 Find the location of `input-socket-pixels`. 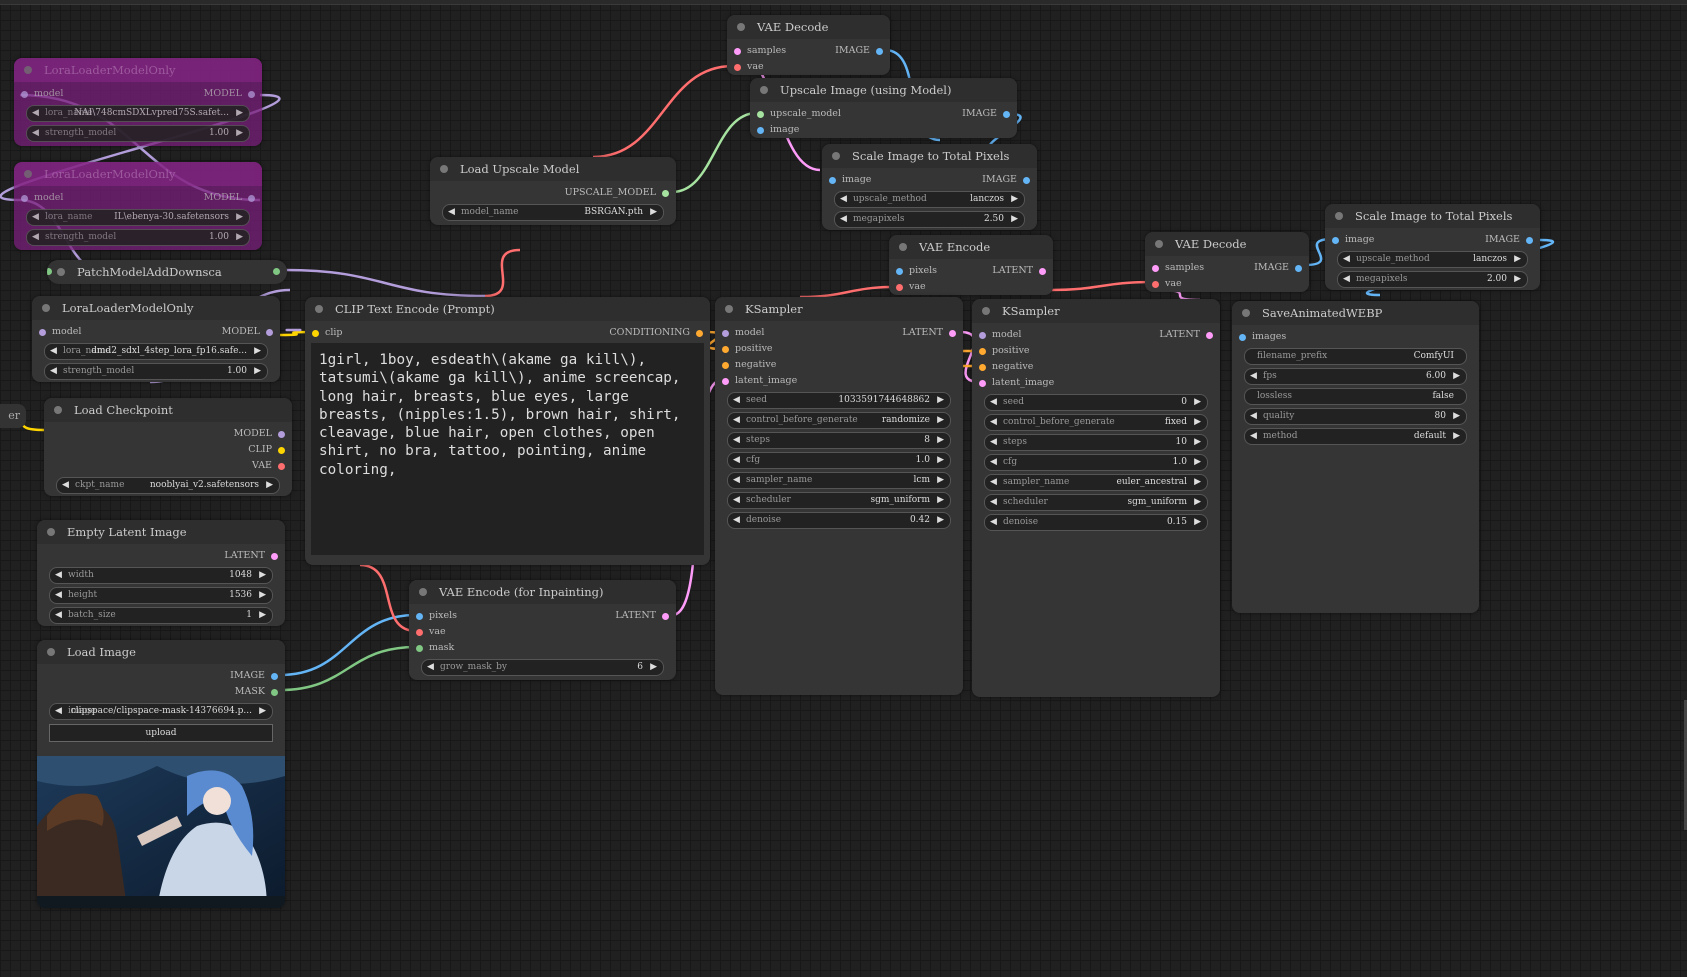

input-socket-pixels is located at coordinates (899, 271).